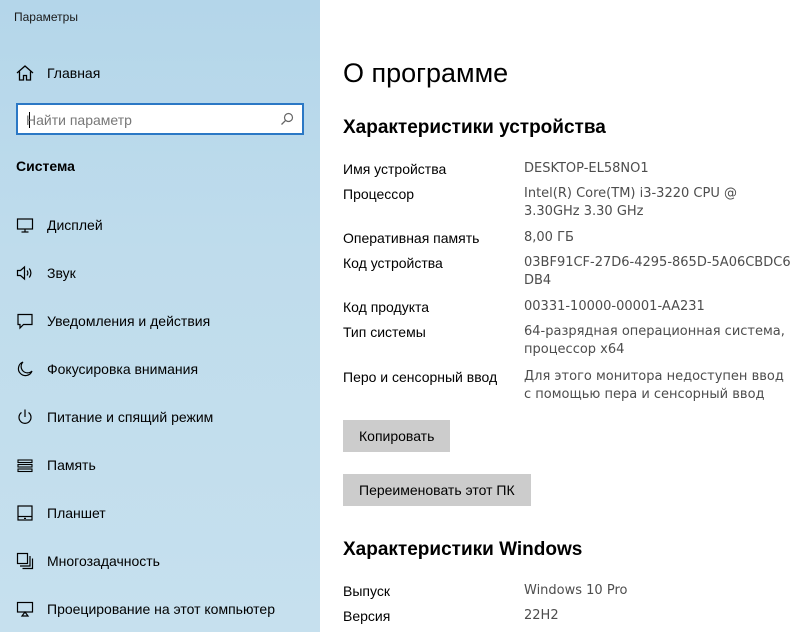  What do you see at coordinates (25, 321) in the screenshot?
I see `notification-icon` at bounding box center [25, 321].